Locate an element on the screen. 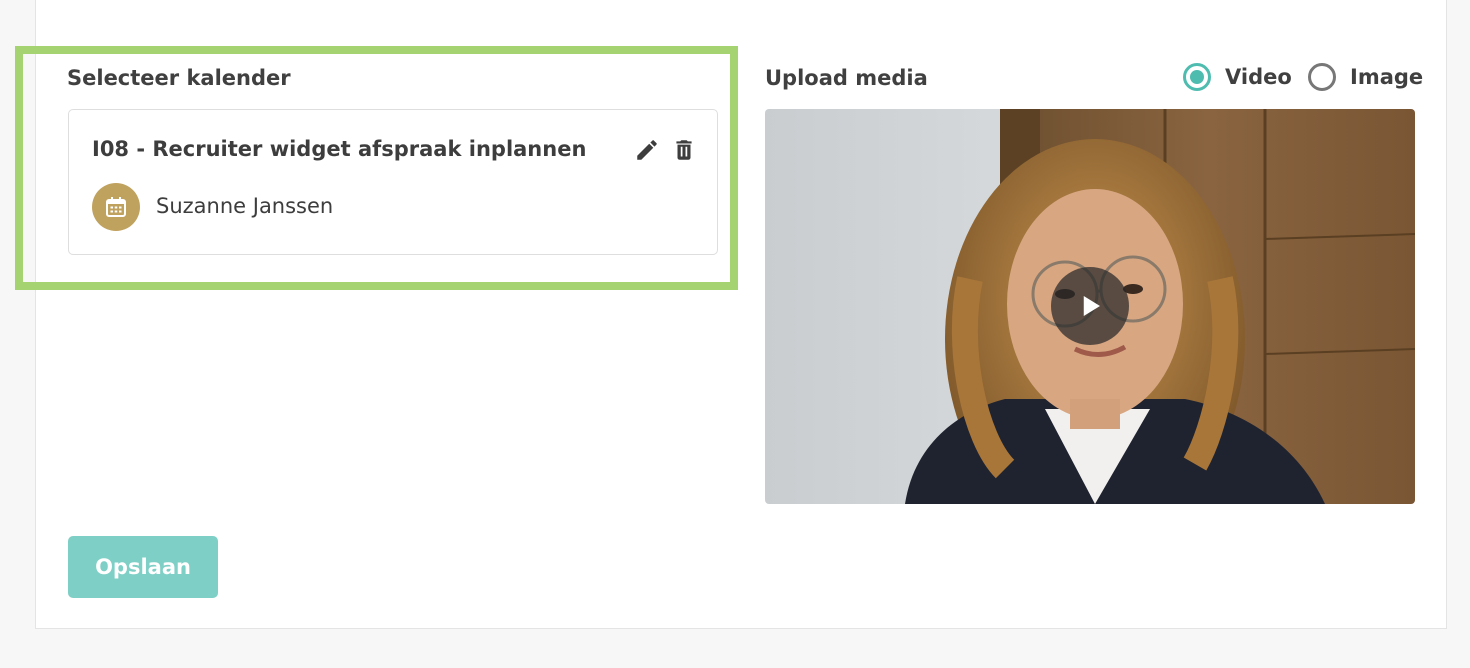 The image size is (1470, 668). play-icon is located at coordinates (1091, 306).